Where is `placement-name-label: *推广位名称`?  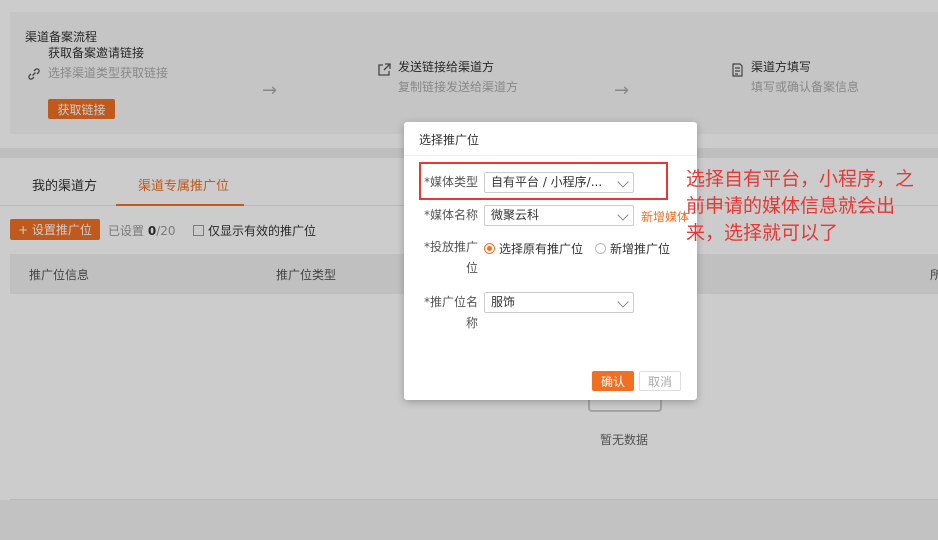
placement-name-label: *推广位名称 is located at coordinates (450, 312).